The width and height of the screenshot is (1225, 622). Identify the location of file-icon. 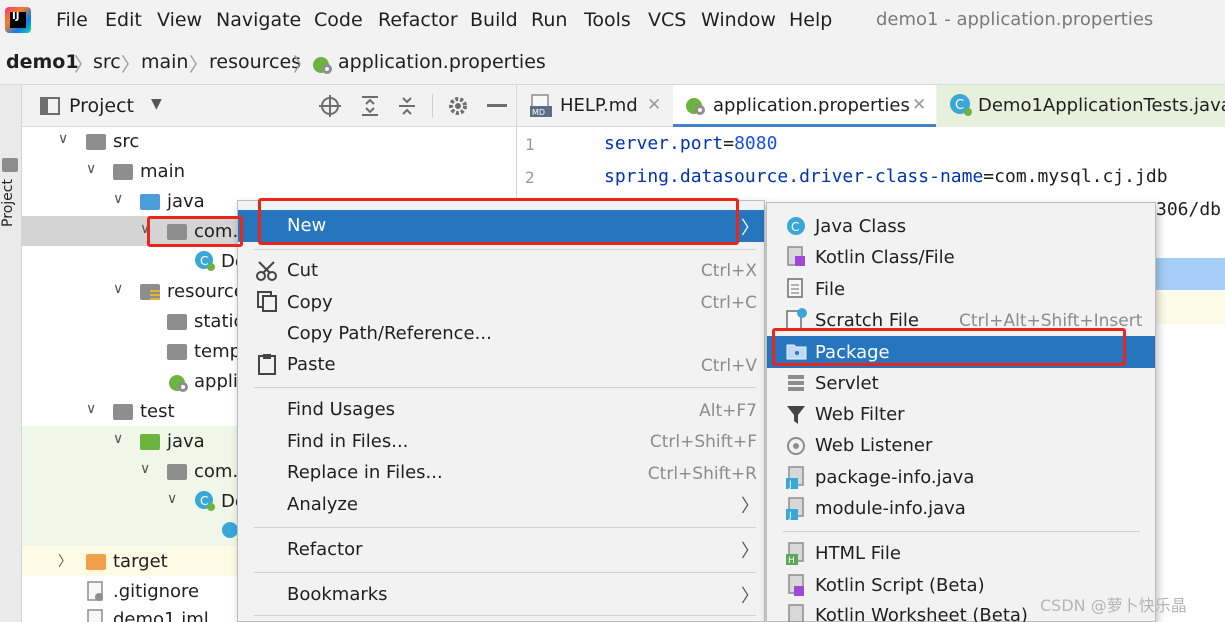
(95, 591).